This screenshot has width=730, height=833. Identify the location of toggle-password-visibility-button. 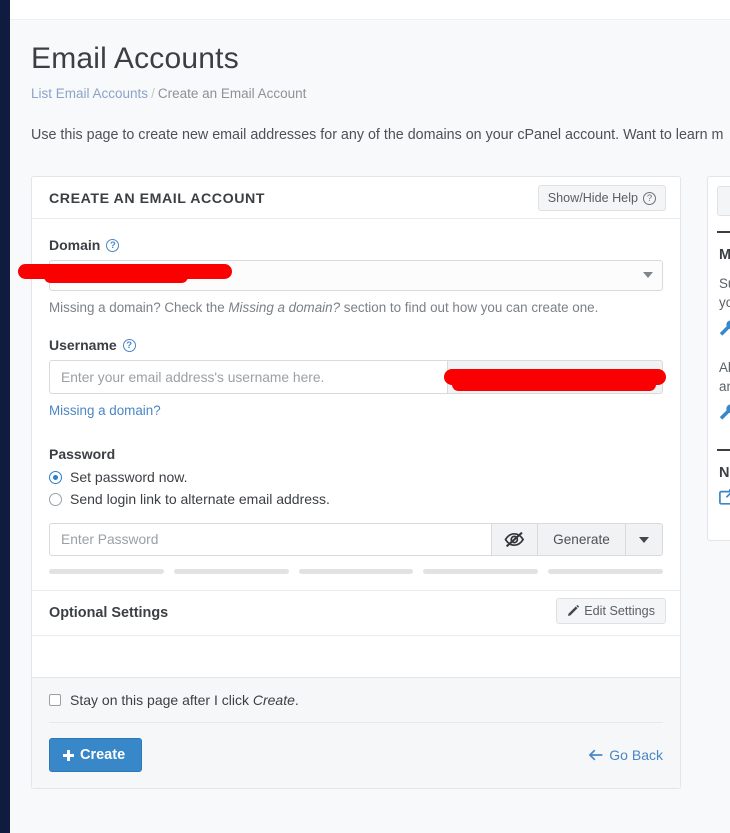
(514, 539).